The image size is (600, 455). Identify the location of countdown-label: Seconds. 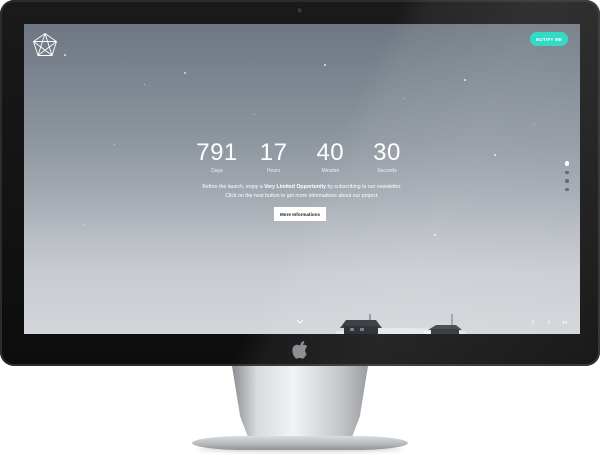
(387, 171).